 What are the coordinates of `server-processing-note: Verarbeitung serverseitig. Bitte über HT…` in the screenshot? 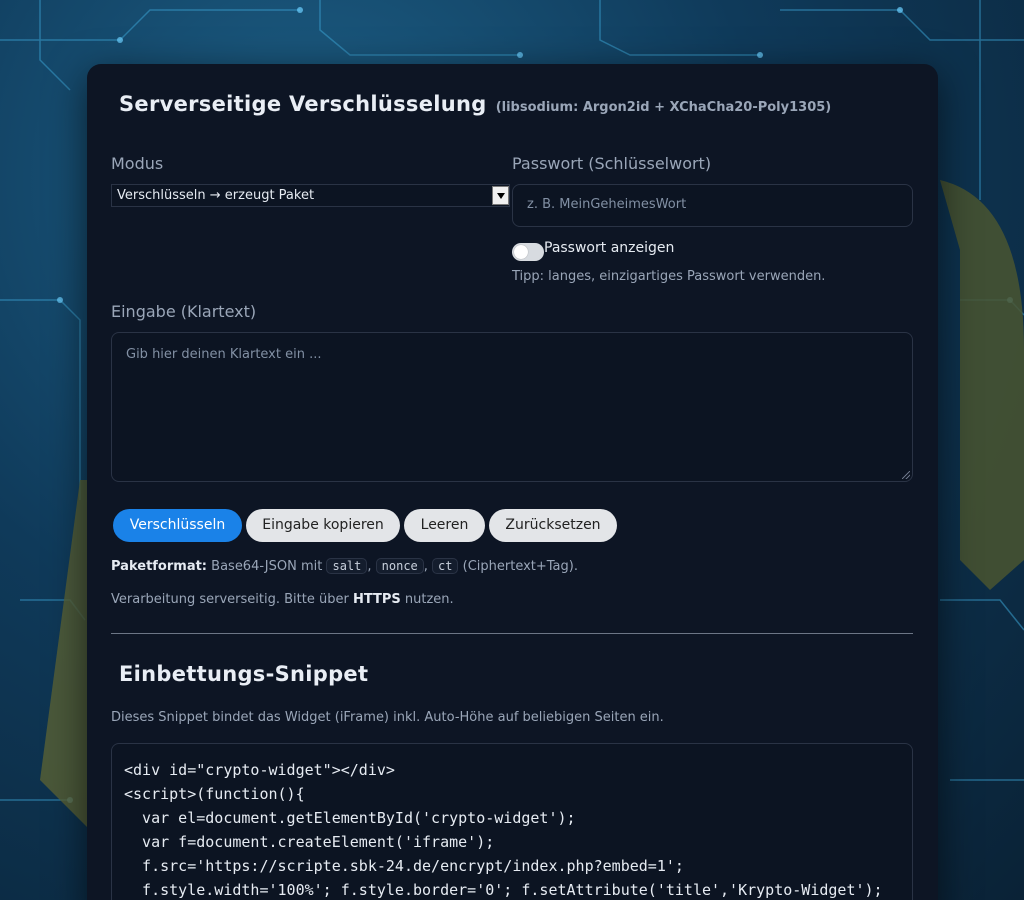 It's located at (282, 599).